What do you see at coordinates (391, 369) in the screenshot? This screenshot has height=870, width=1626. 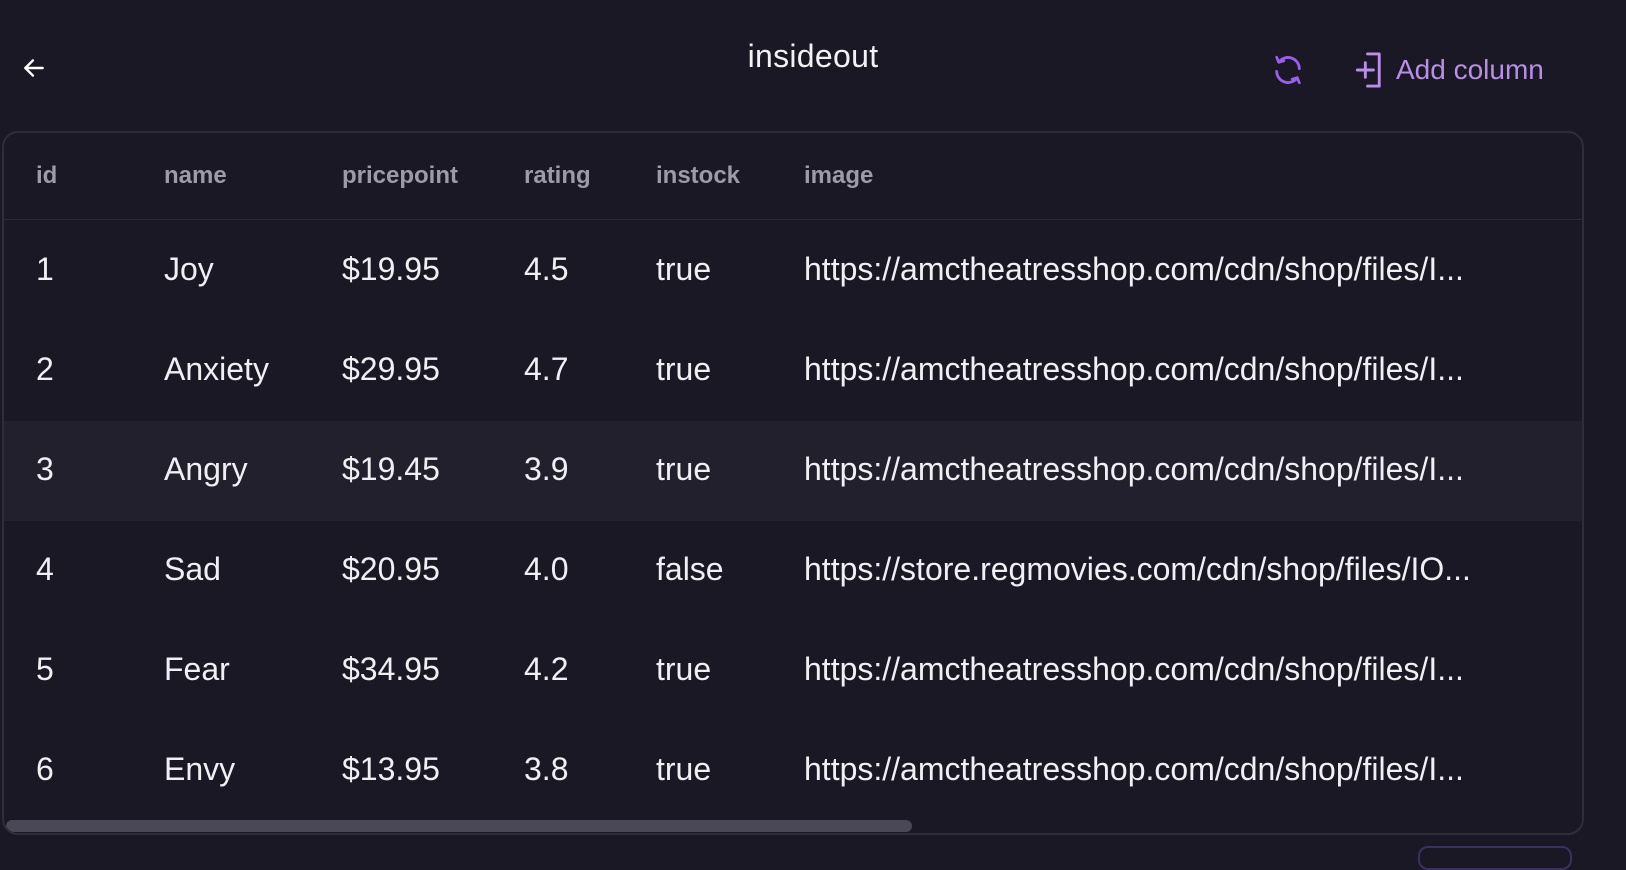 I see `cell-pricepoint: $29.95` at bounding box center [391, 369].